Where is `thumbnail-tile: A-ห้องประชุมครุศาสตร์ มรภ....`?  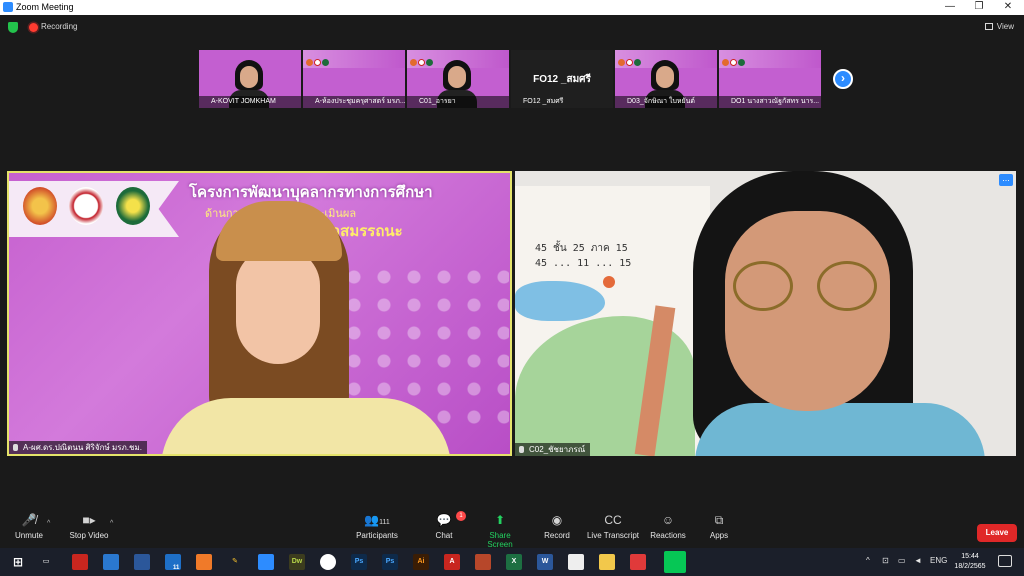 thumbnail-tile: A-ห้องประชุมครุศาสตร์ มรภ.... is located at coordinates (354, 79).